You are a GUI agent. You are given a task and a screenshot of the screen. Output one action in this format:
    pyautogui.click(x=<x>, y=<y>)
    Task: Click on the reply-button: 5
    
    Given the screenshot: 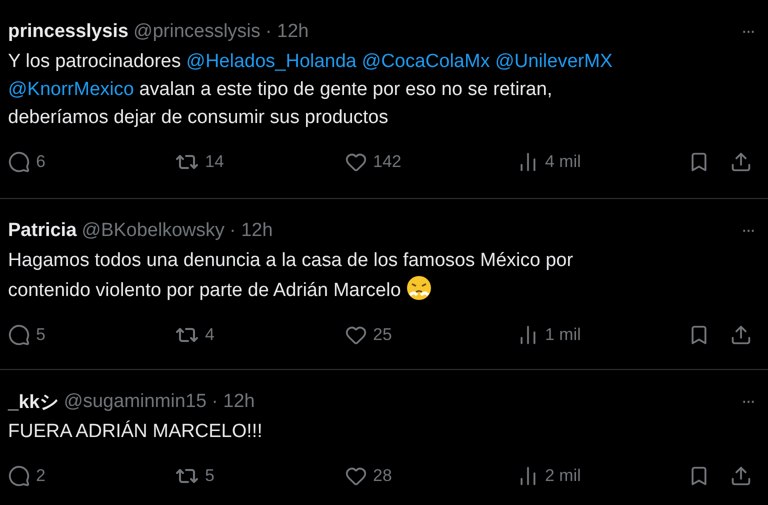 What is the action you would take?
    pyautogui.click(x=27, y=335)
    